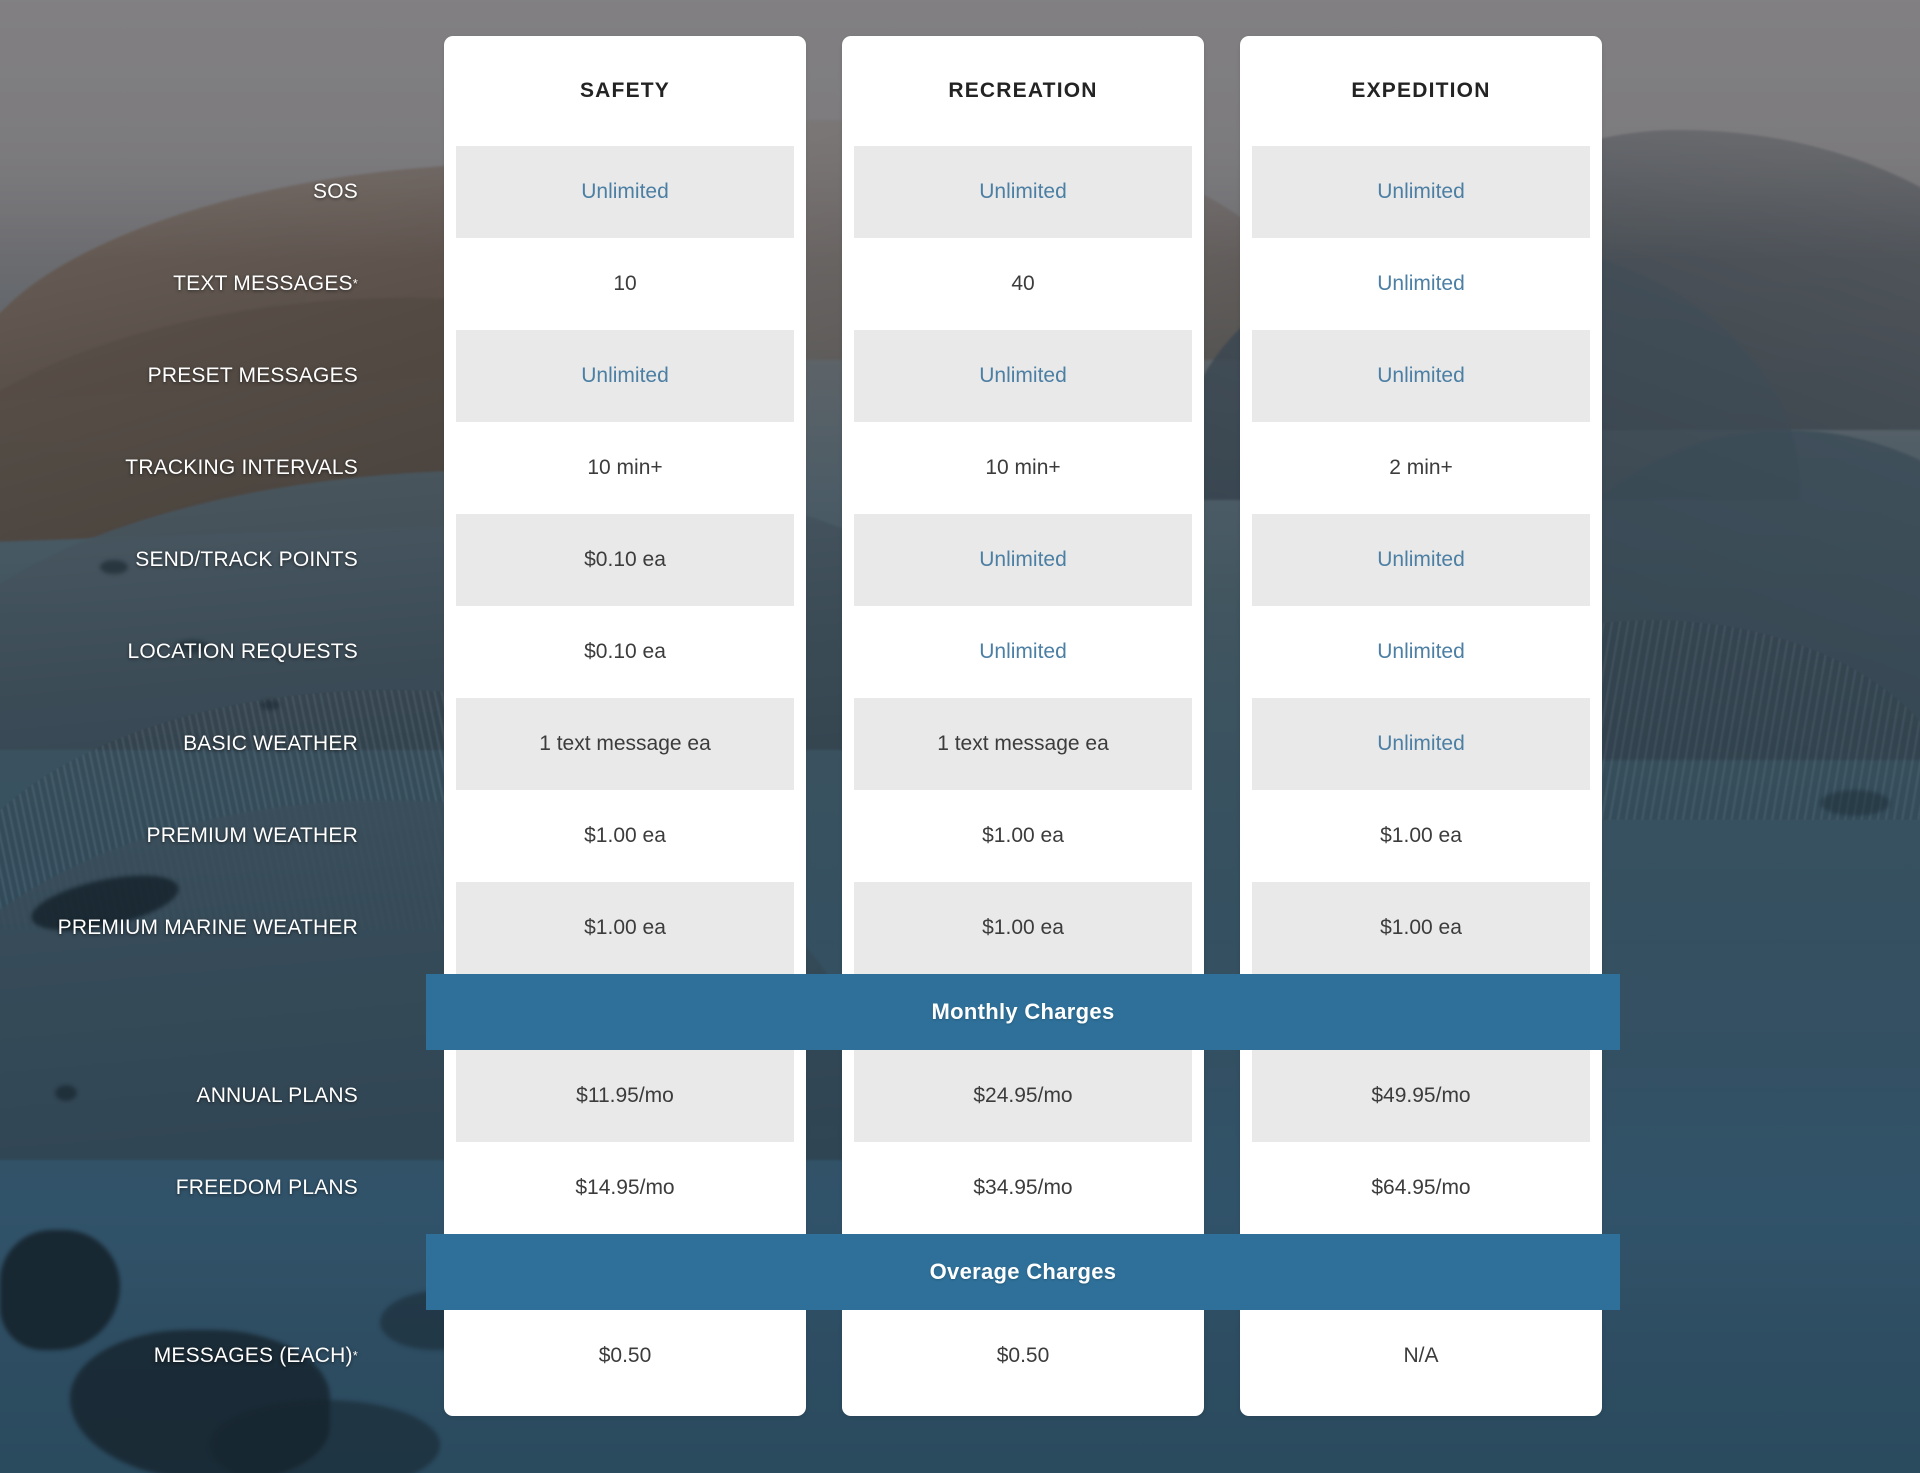  I want to click on plan-value-cell: 10, so click(625, 283).